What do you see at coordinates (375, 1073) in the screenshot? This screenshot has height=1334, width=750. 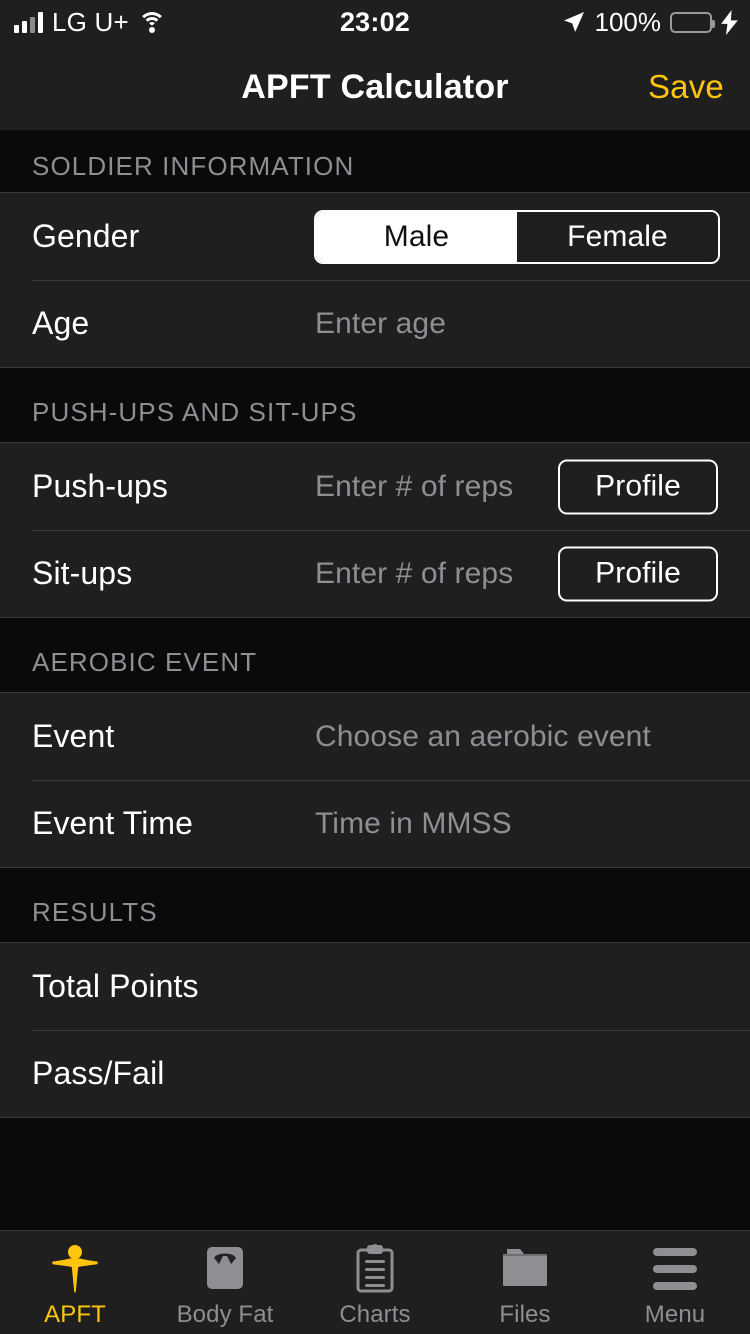 I see `row-pass-fail: Pass/Fail` at bounding box center [375, 1073].